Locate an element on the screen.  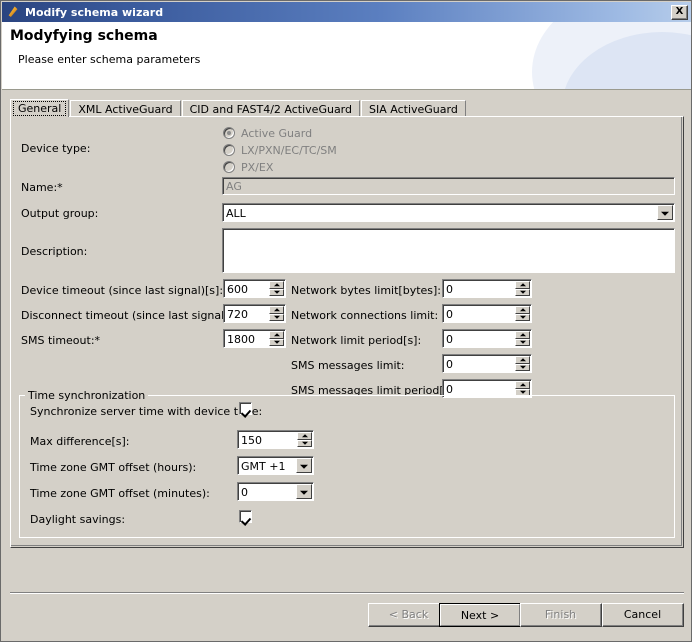
next-button-label: Next > is located at coordinates (480, 615).